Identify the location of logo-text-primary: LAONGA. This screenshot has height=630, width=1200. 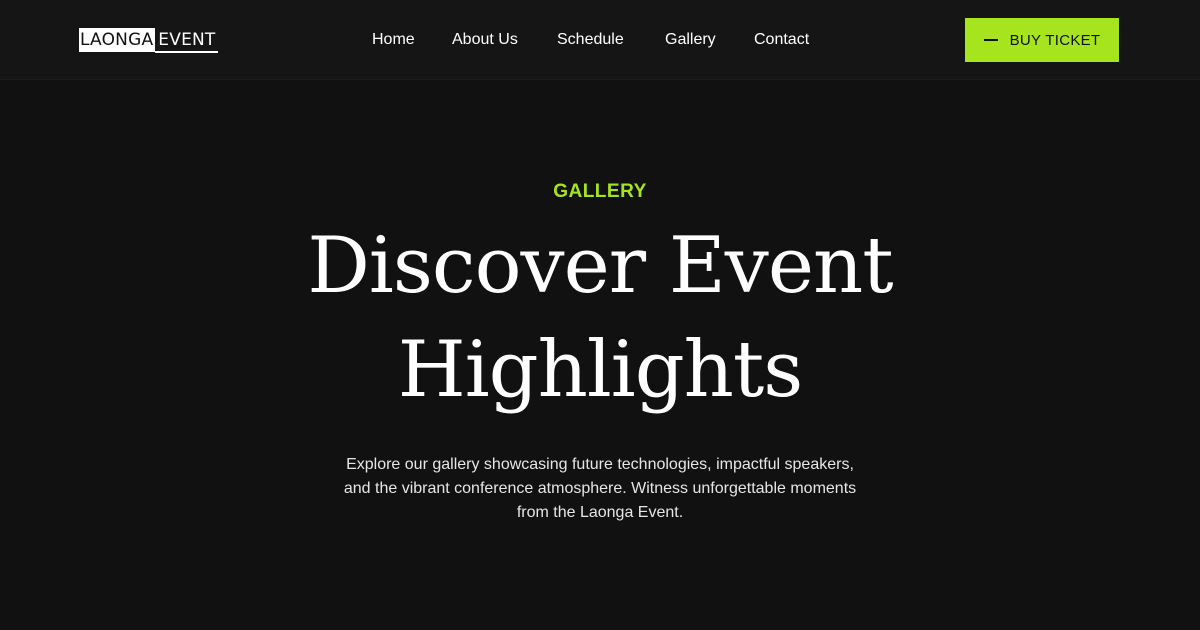
(117, 40).